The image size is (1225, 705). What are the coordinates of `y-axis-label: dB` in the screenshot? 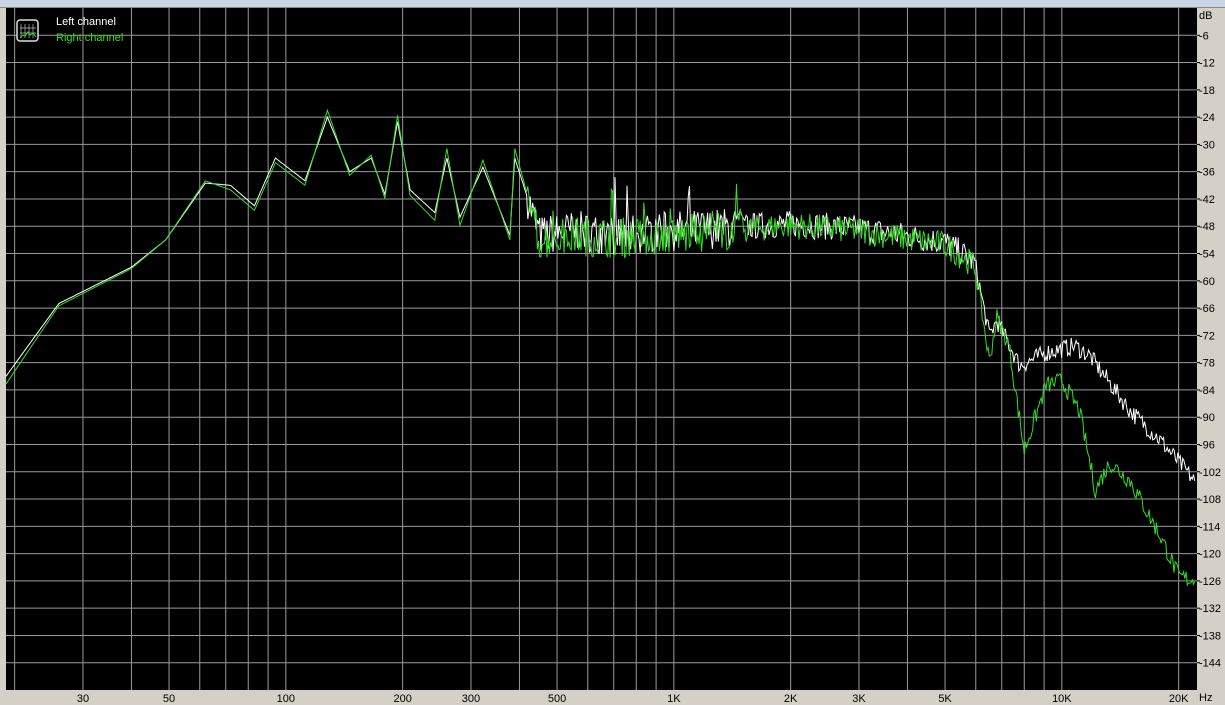 It's located at (1205, 16).